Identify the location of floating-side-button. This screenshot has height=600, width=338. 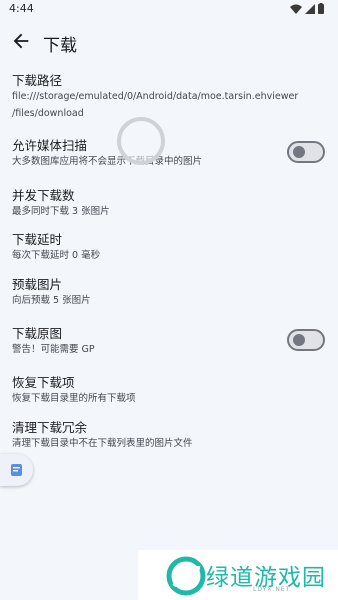
(16, 470).